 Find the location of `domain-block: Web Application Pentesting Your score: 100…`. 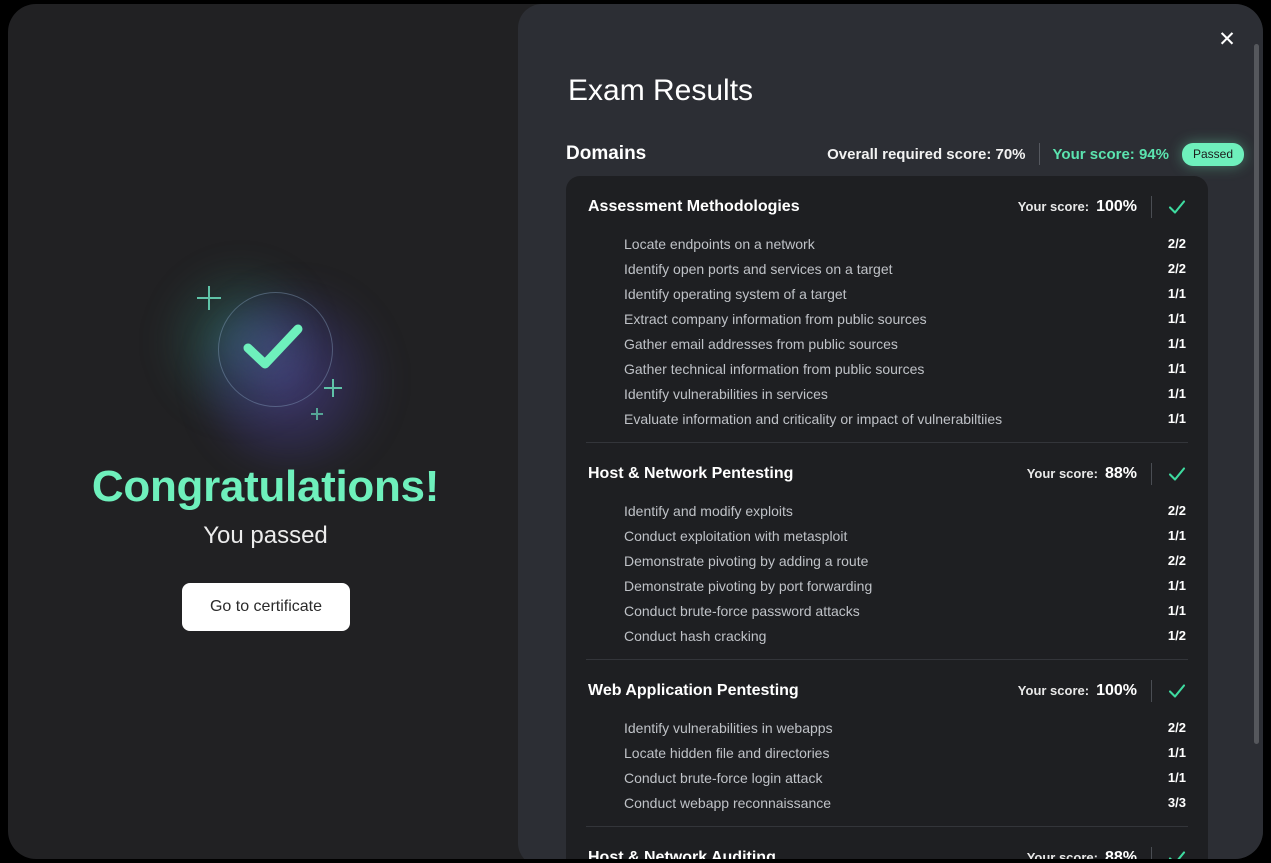

domain-block: Web Application Pentesting Your score: 100… is located at coordinates (887, 737).